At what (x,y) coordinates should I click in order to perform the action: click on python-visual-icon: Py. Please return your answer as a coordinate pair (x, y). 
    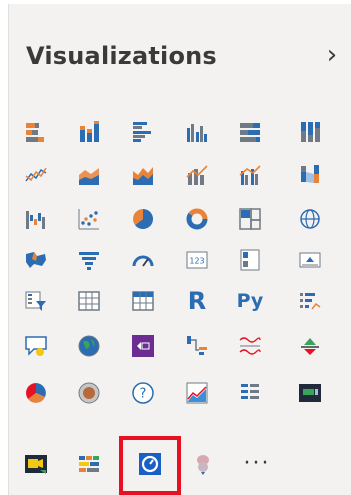
    Looking at the image, I should click on (250, 301).